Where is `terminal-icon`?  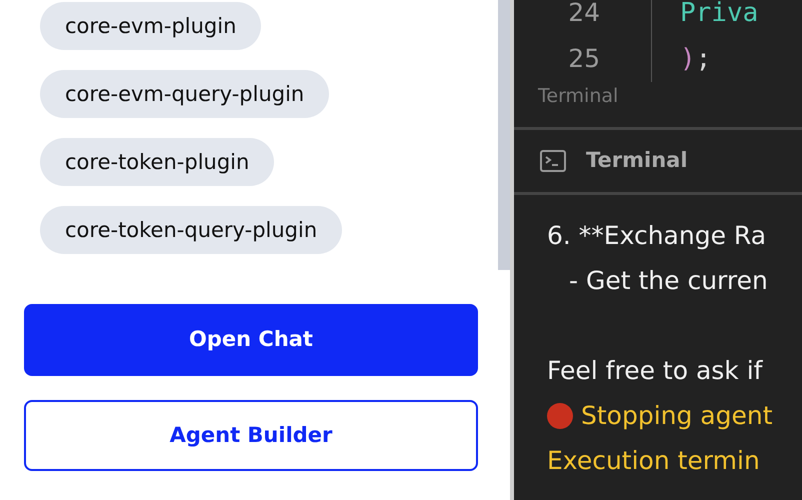 terminal-icon is located at coordinates (553, 161).